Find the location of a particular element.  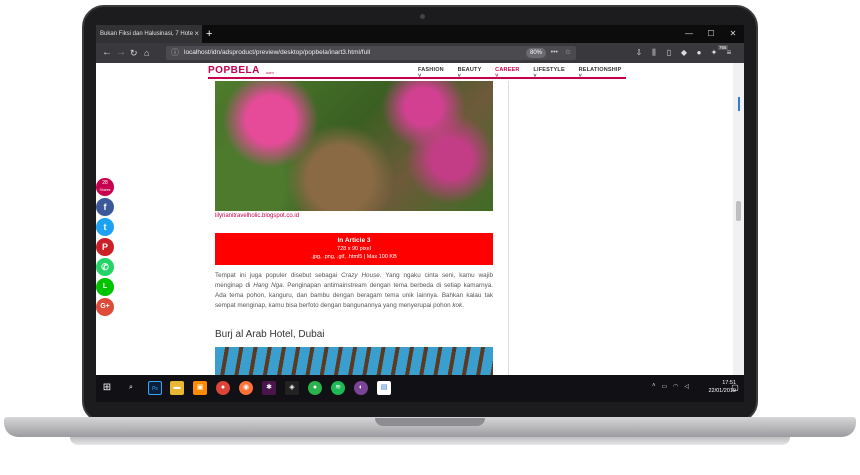

library-icon: ⫼ is located at coordinates (654, 53).